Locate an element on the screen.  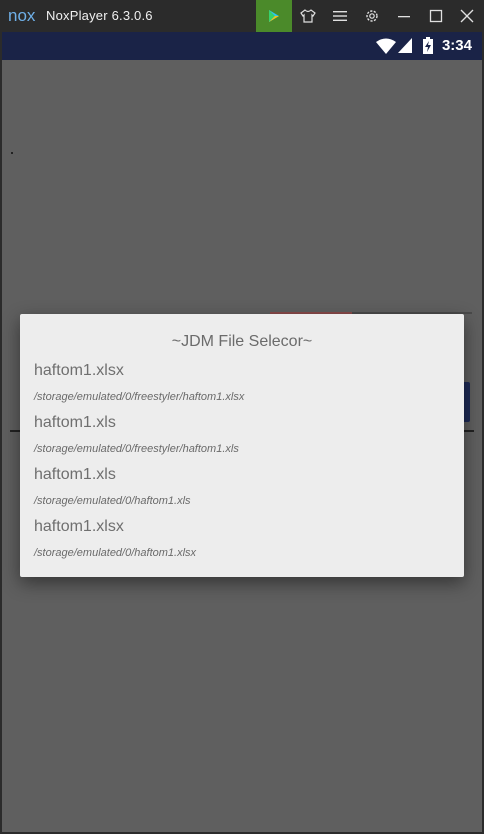
window-title: NoxPlayer 6.3.0.6 is located at coordinates (99, 15).